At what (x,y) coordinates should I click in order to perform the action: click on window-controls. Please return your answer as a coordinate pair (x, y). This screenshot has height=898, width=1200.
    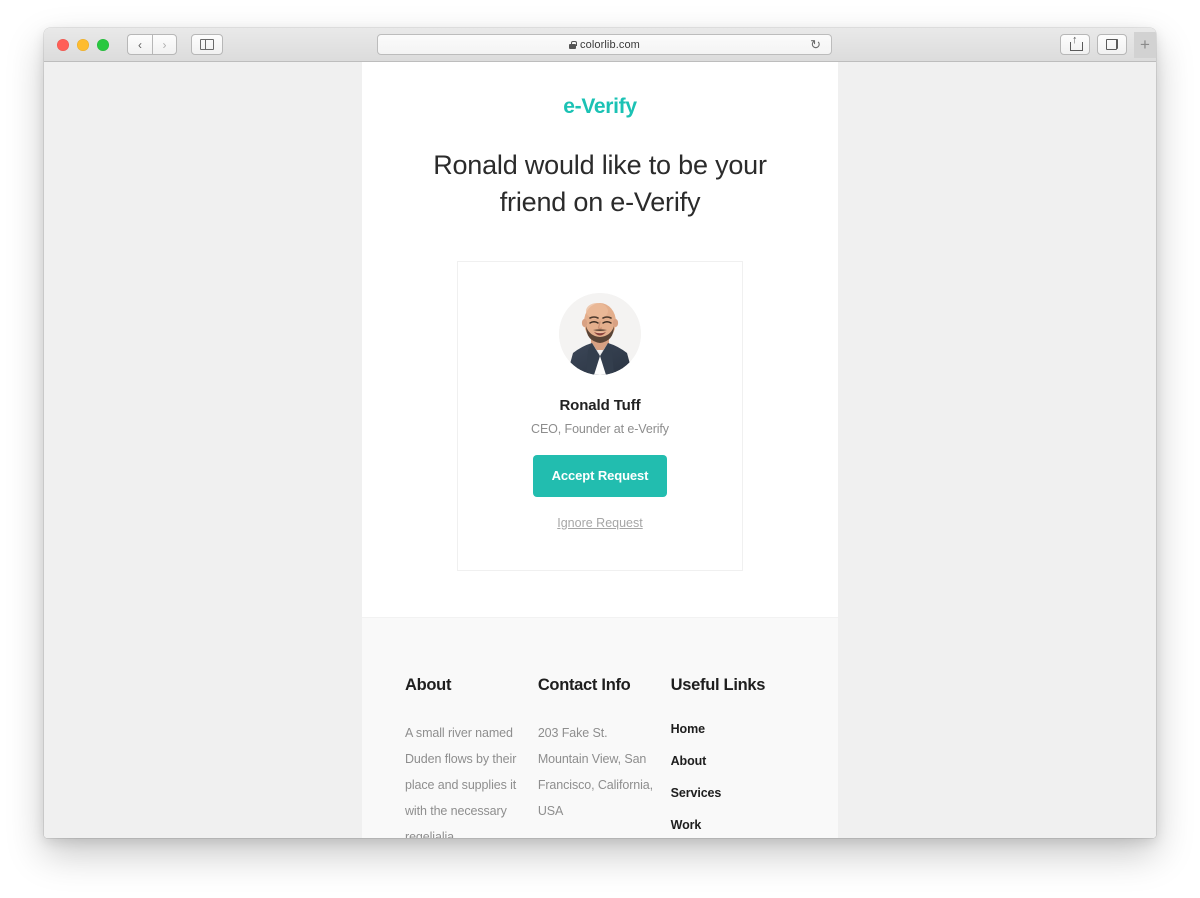
    Looking at the image, I should click on (83, 44).